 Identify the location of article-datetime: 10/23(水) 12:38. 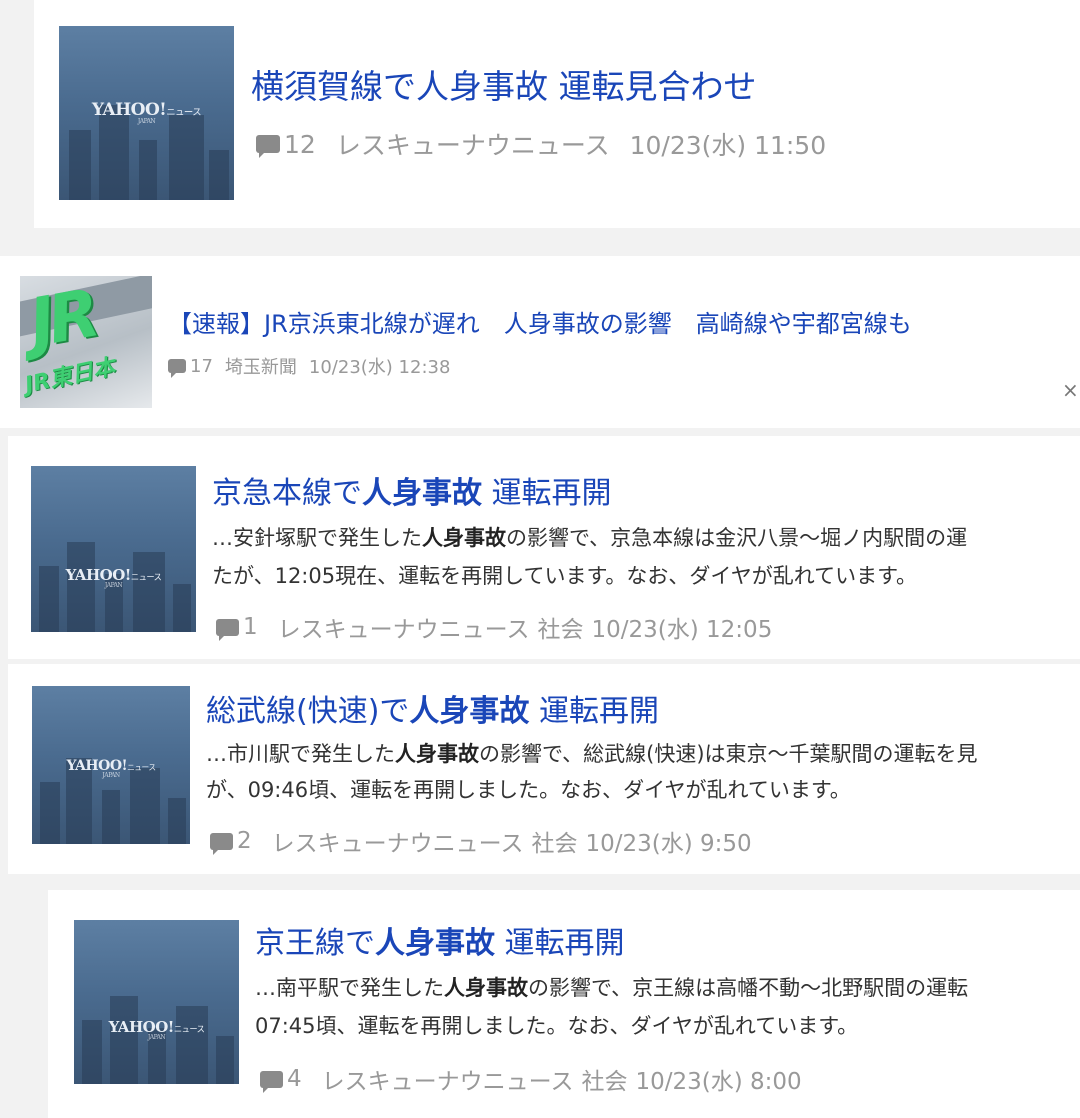
(379, 367).